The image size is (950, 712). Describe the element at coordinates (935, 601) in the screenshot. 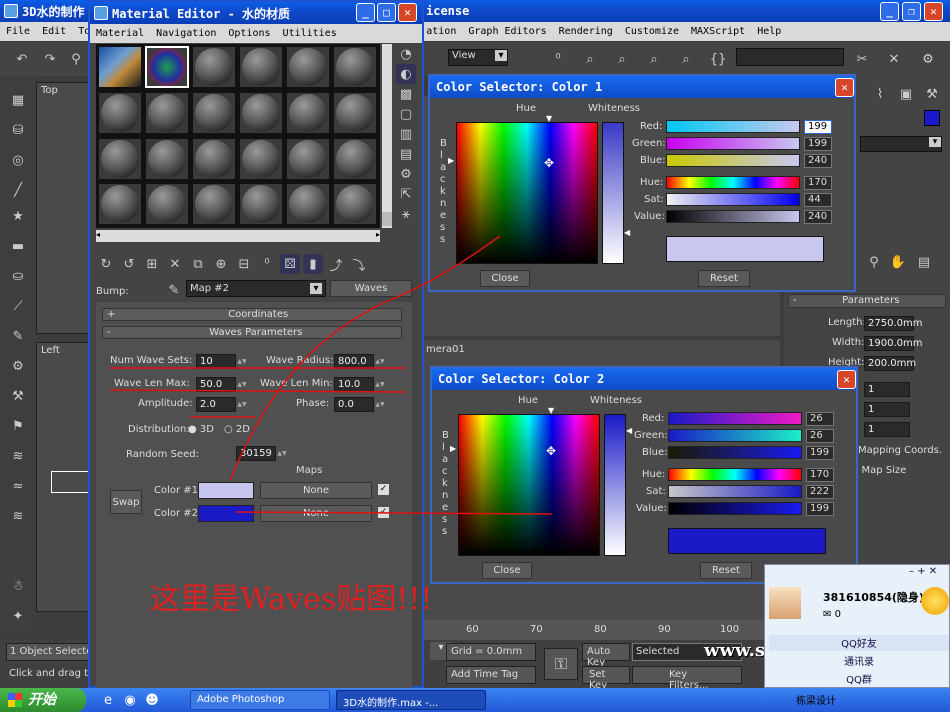

I see `sun-icon` at that location.